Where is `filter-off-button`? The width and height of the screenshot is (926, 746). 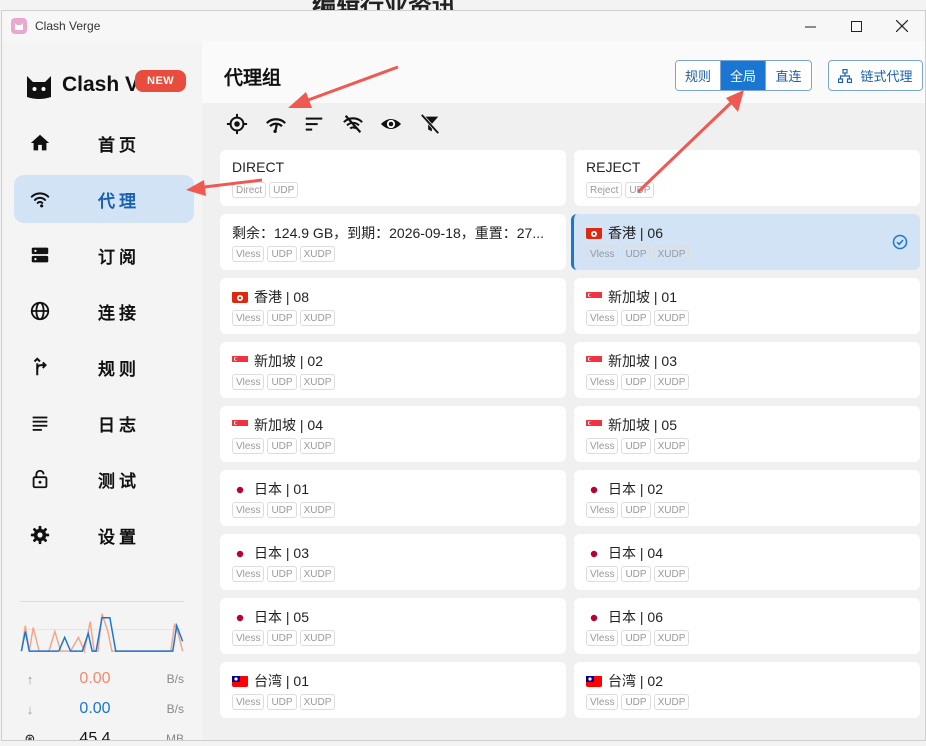 filter-off-button is located at coordinates (430, 124).